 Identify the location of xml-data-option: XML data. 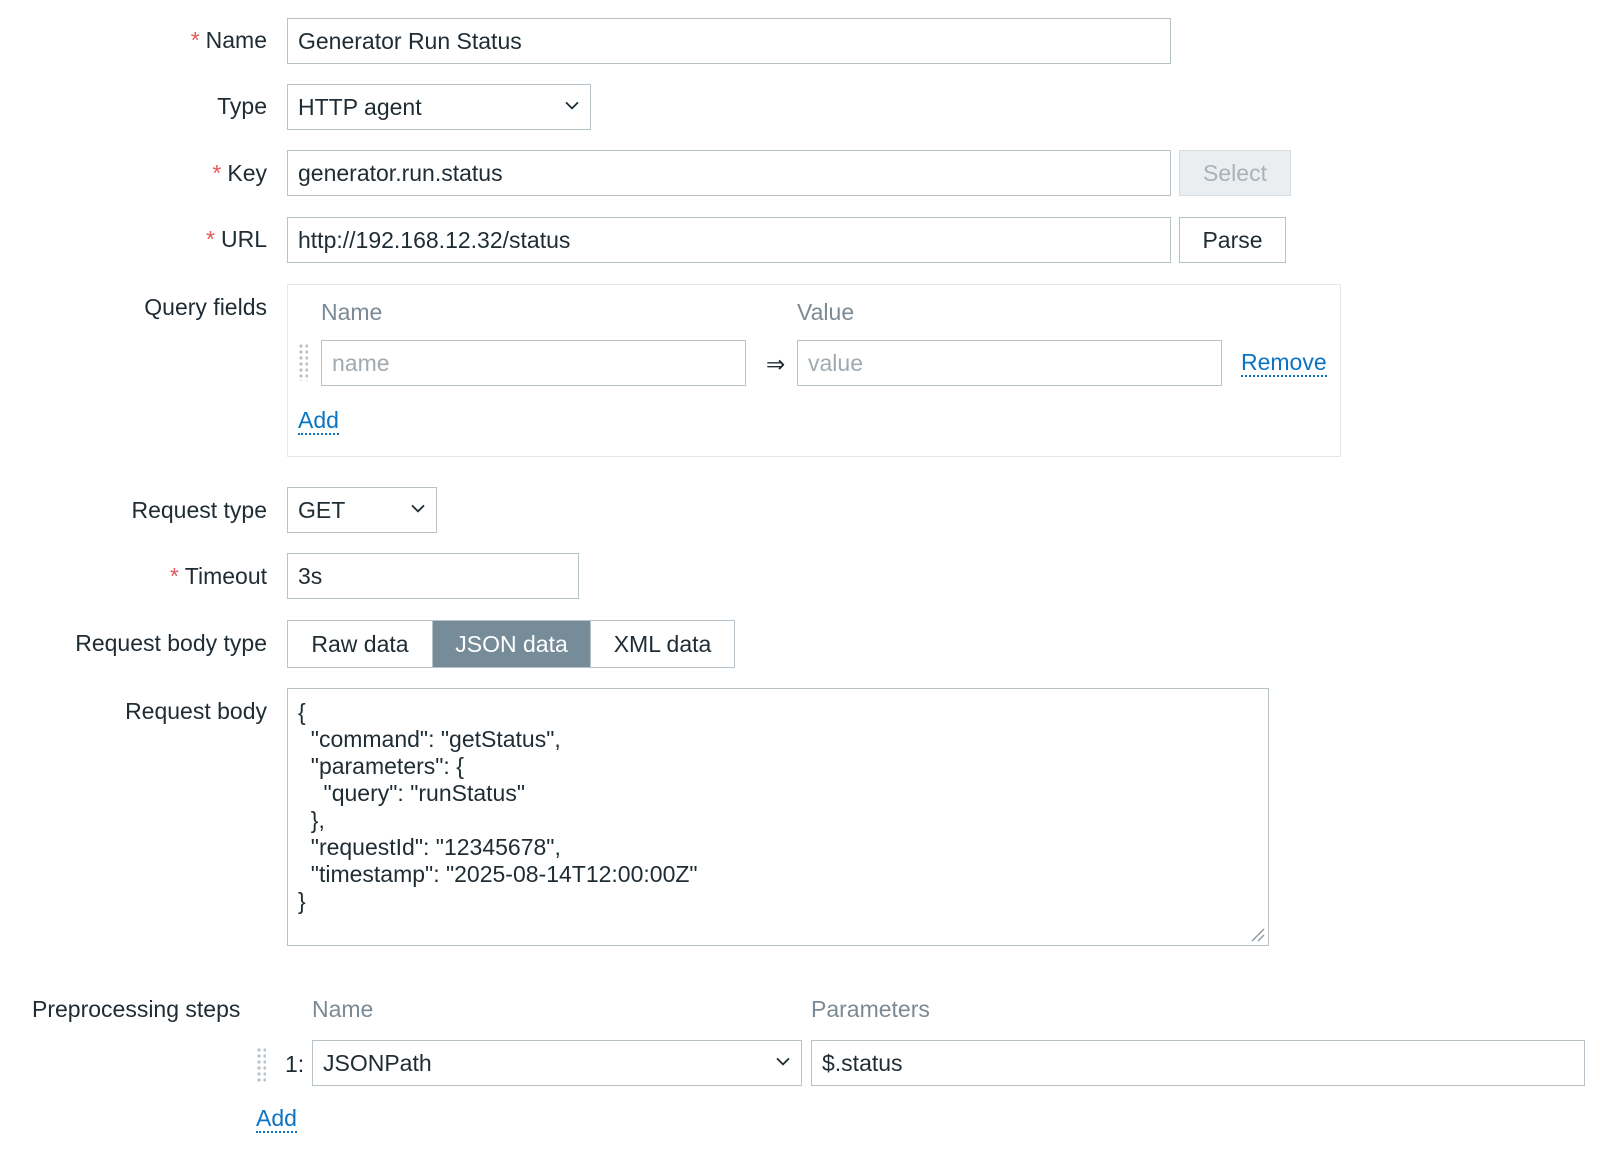
(662, 644).